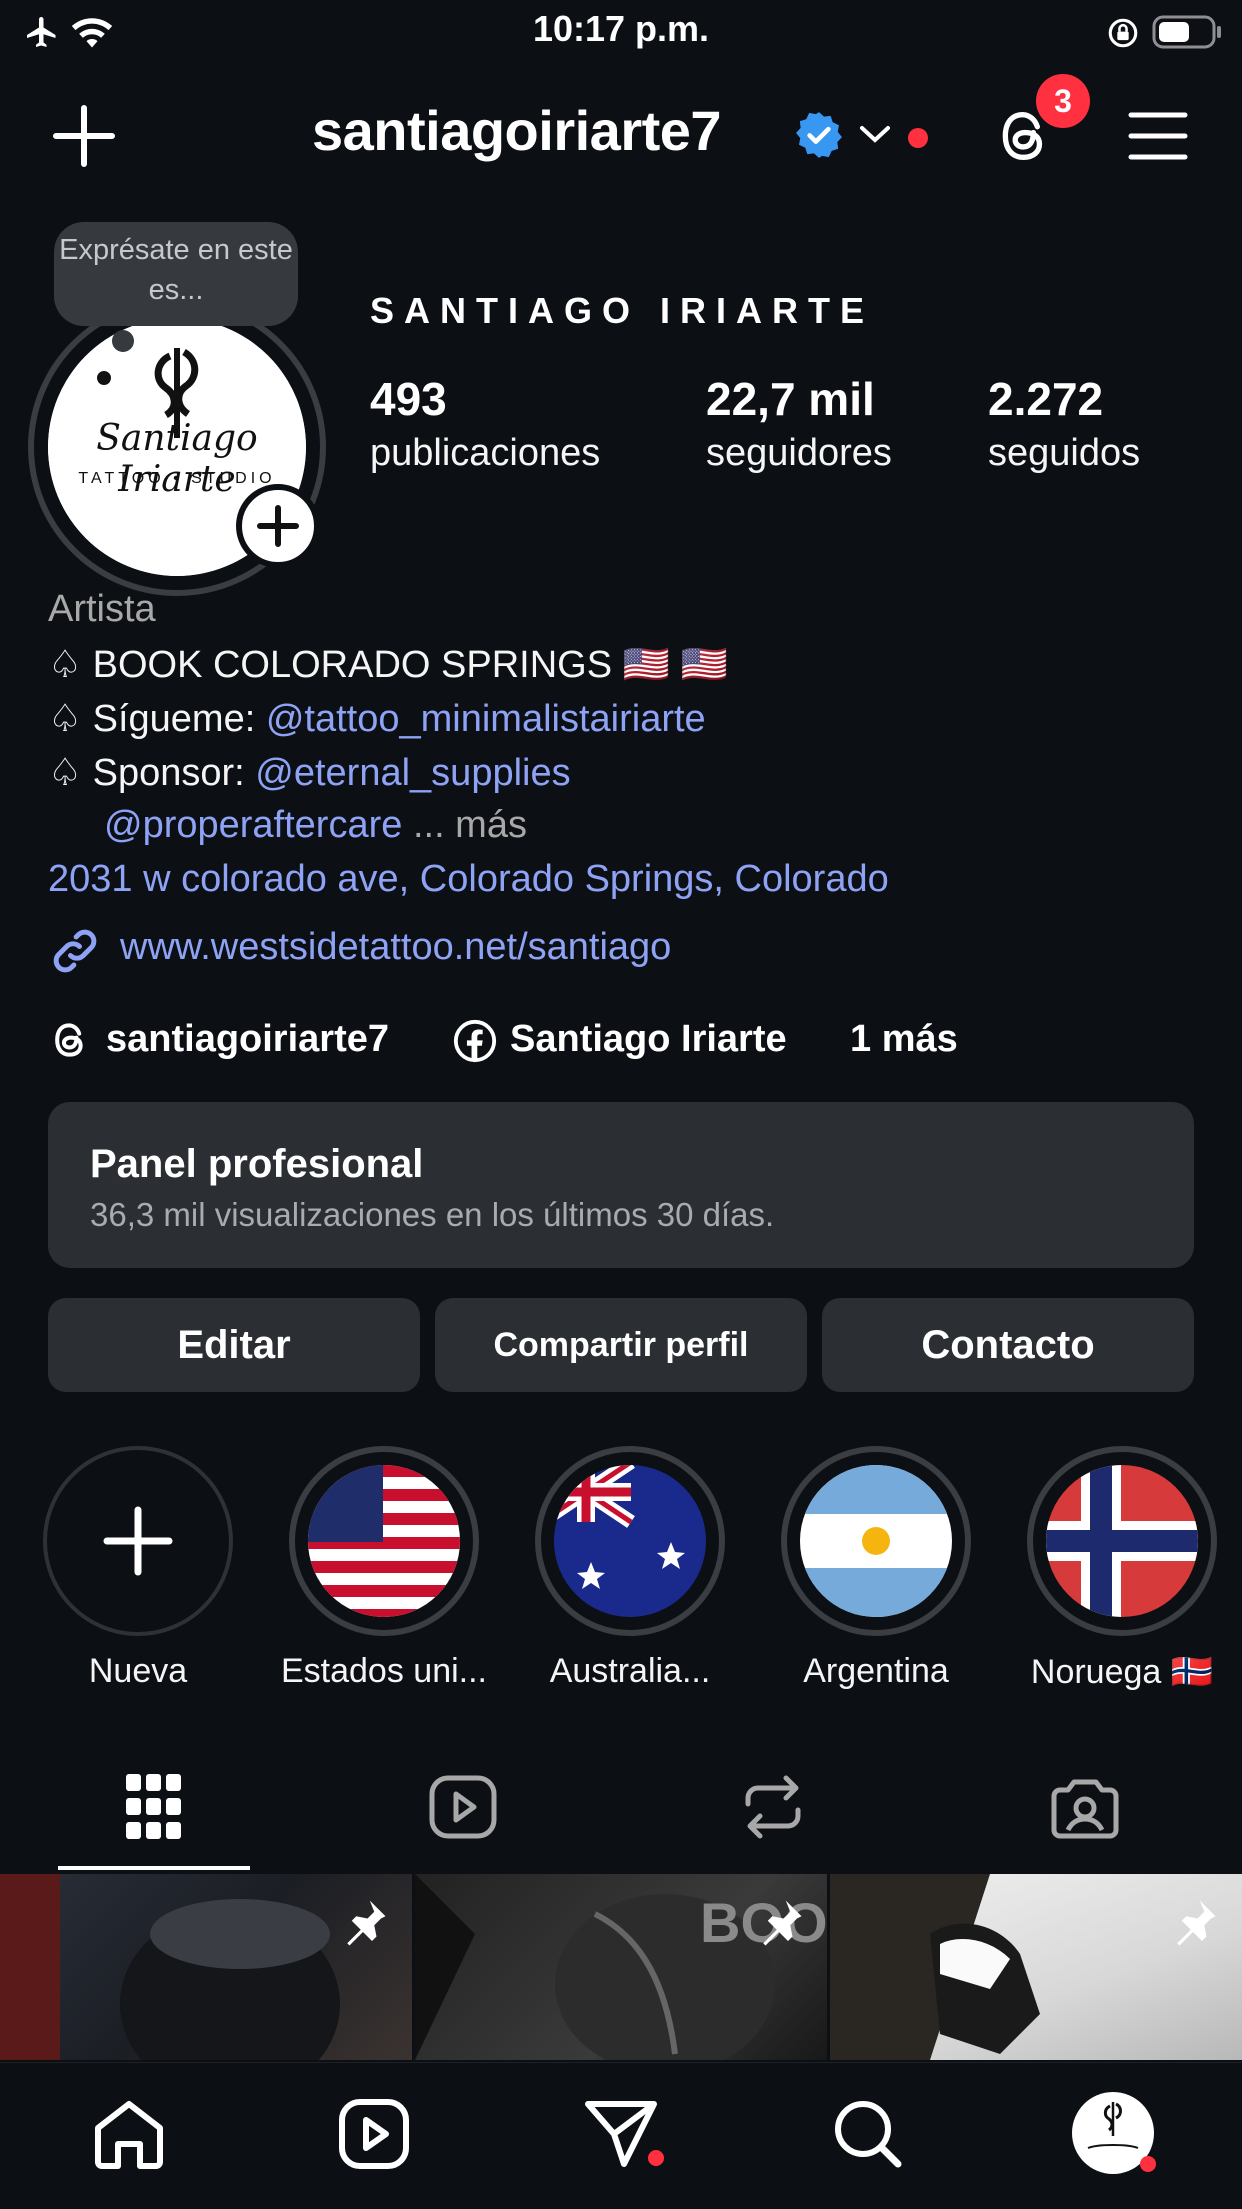 This screenshot has width=1242, height=2209. Describe the element at coordinates (1008, 1345) in the screenshot. I see `contact-button: Contacto` at that location.